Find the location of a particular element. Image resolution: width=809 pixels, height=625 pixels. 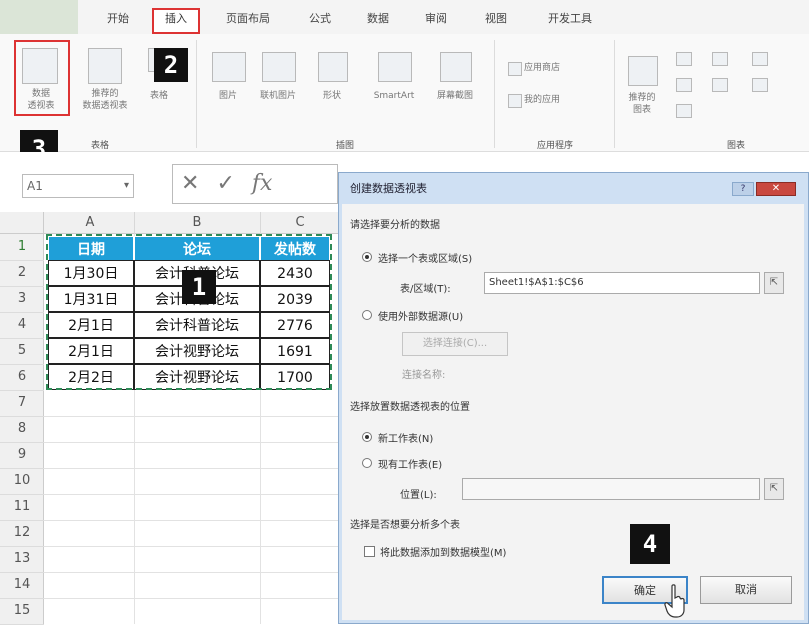

close-button: ✕ is located at coordinates (776, 189).